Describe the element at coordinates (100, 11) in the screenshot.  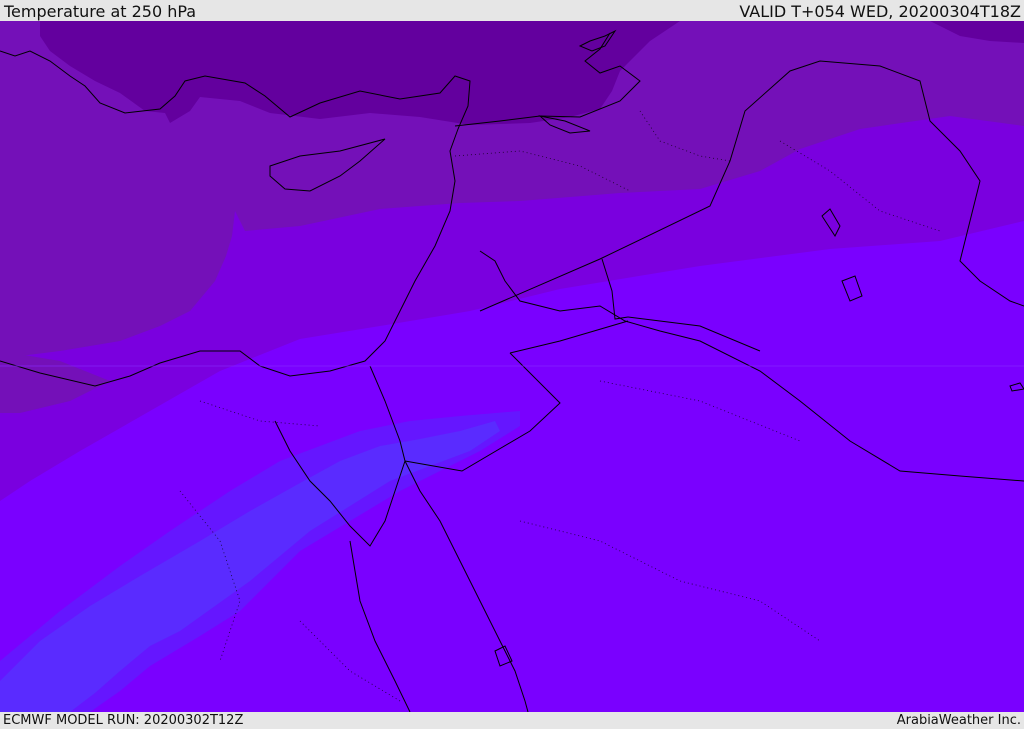
I see `map-title: Temperature at 250 hPa` at that location.